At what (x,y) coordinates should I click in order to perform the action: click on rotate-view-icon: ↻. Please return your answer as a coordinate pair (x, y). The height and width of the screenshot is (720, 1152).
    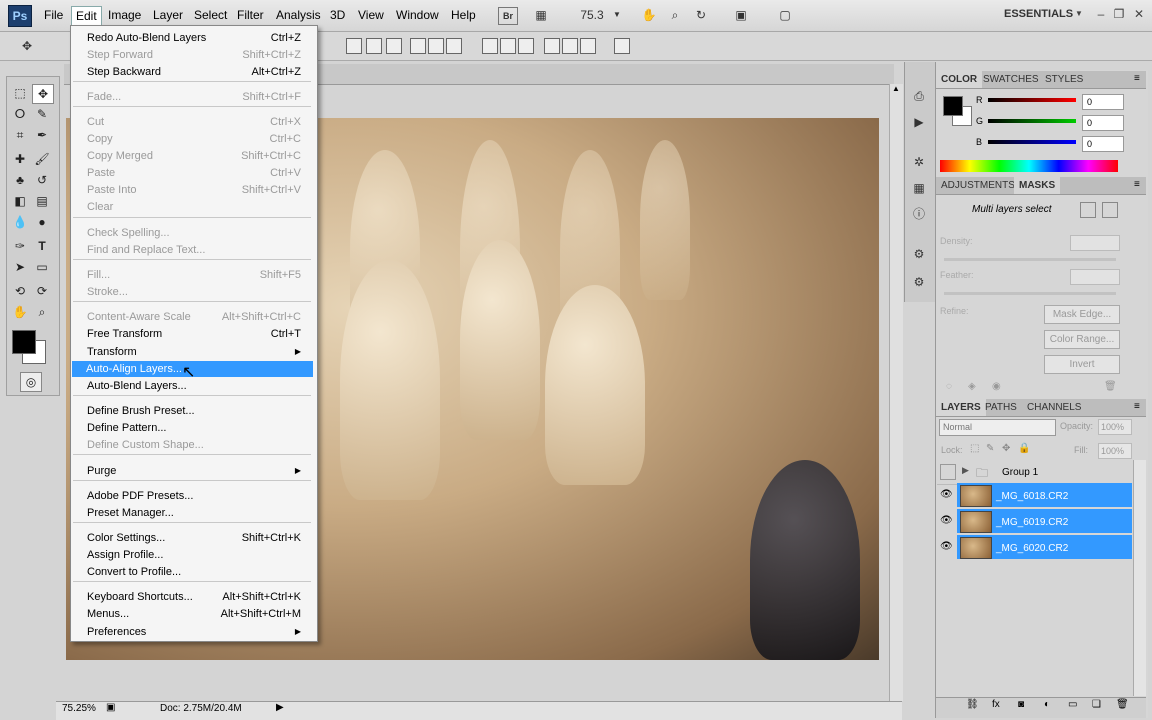
    Looking at the image, I should click on (701, 15).